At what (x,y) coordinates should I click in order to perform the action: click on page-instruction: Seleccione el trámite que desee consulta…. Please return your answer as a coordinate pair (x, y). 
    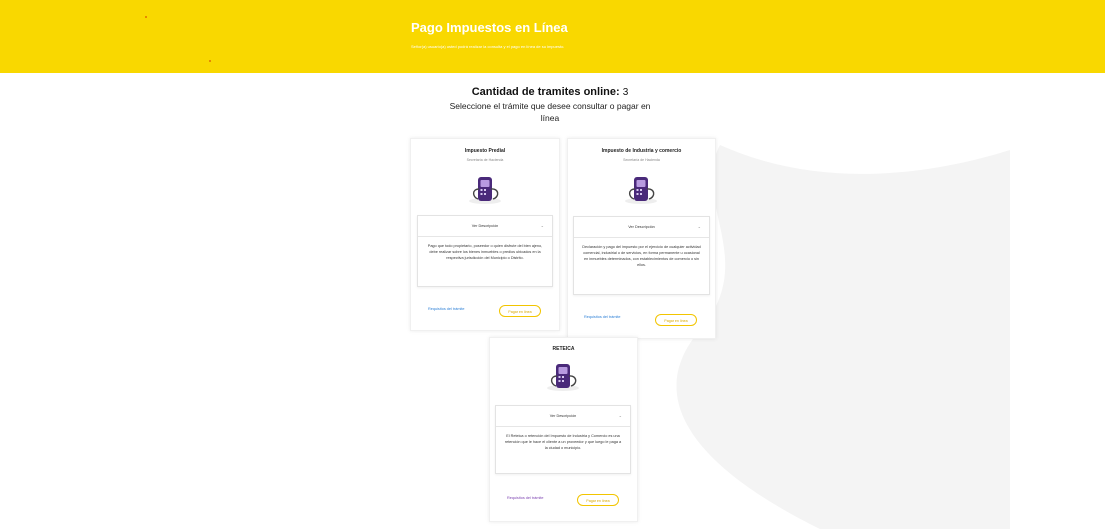
    Looking at the image, I should click on (550, 112).